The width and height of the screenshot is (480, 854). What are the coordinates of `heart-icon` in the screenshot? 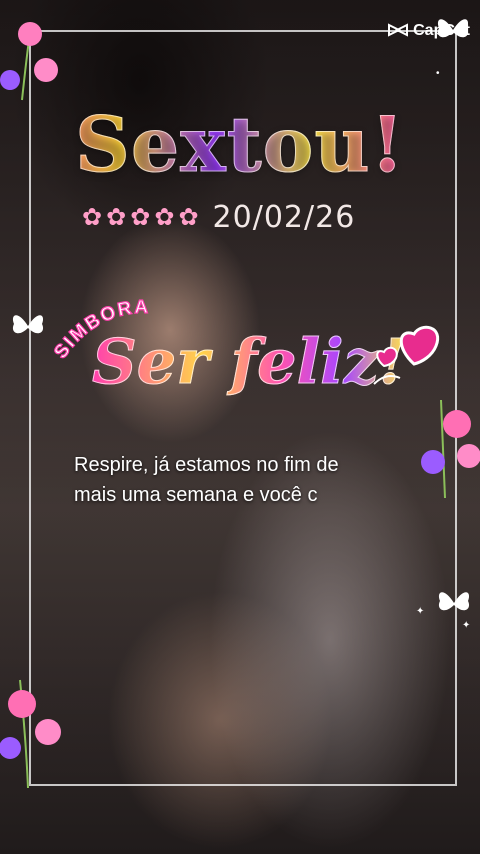 It's located at (406, 355).